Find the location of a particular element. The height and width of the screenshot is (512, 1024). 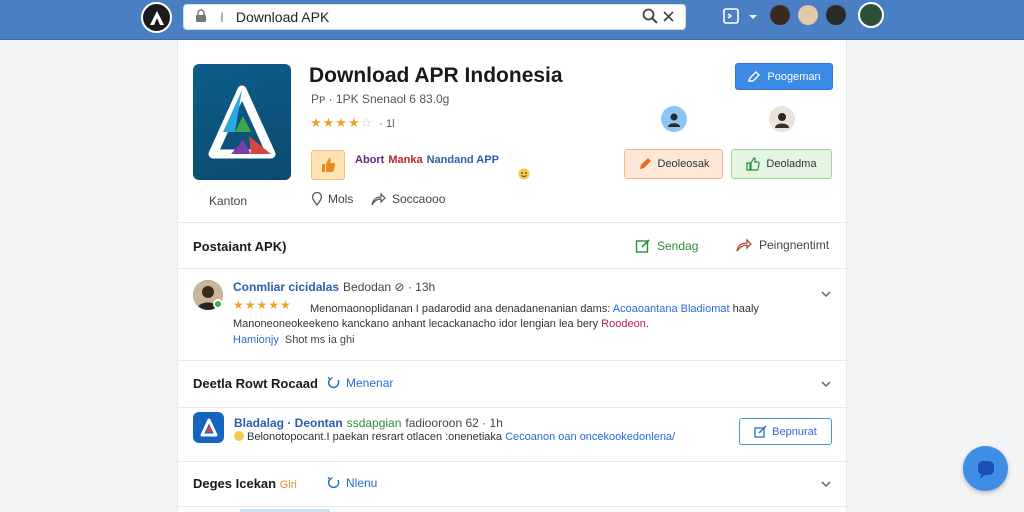

item-name: Bladalag · Deontan is located at coordinates (288, 423).